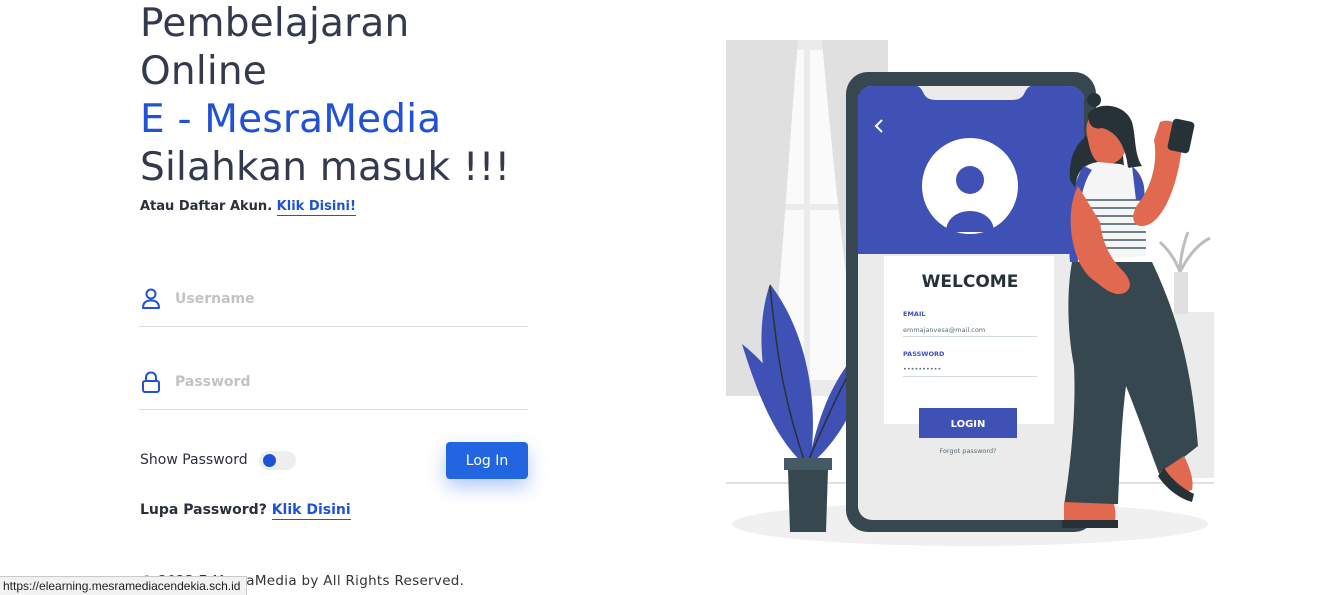 The image size is (1340, 595). What do you see at coordinates (151, 299) in the screenshot?
I see `user-icon` at bounding box center [151, 299].